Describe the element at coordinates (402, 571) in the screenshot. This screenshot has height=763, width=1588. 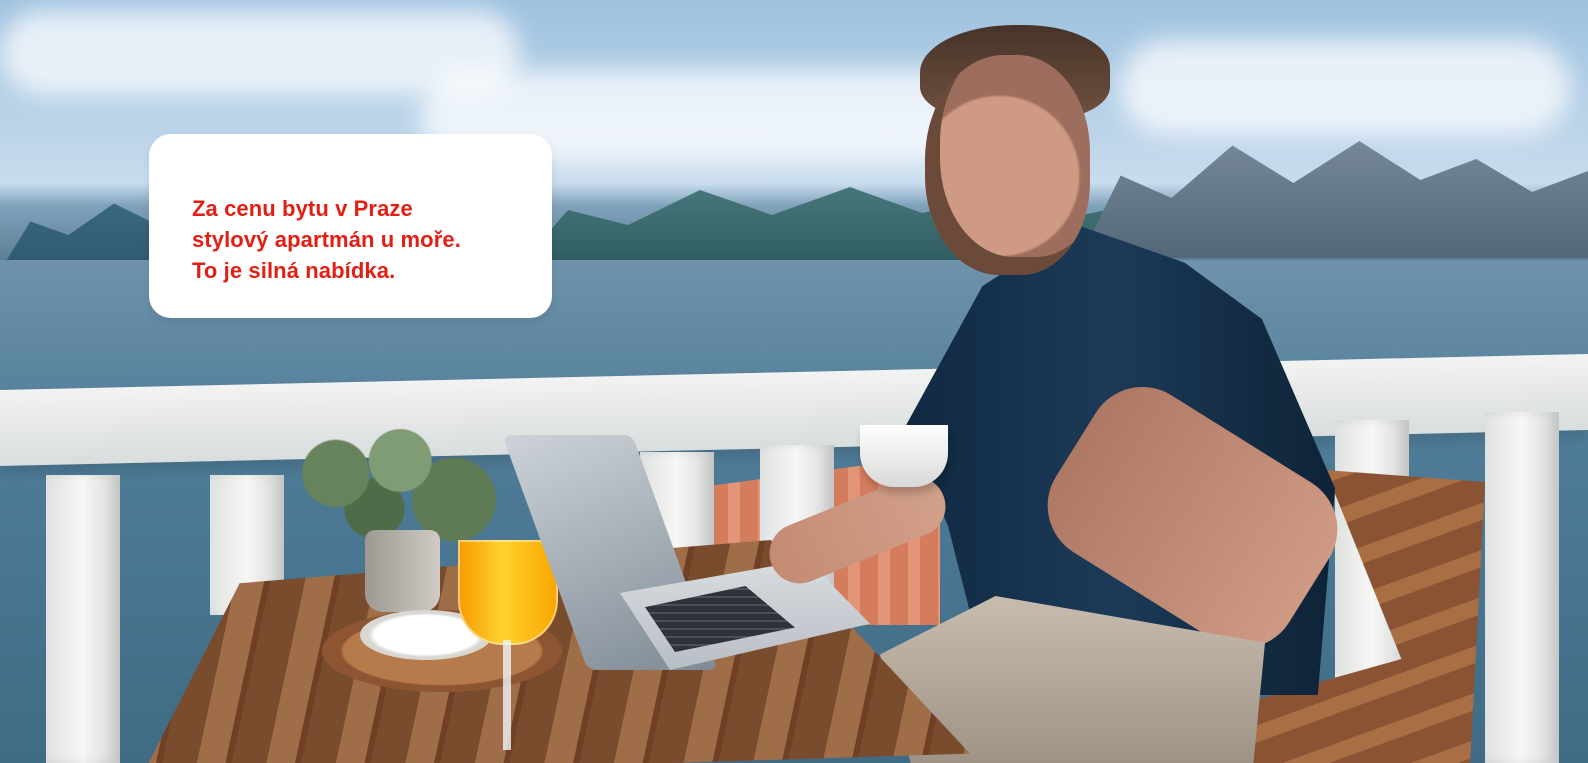
I see `plant-pot` at that location.